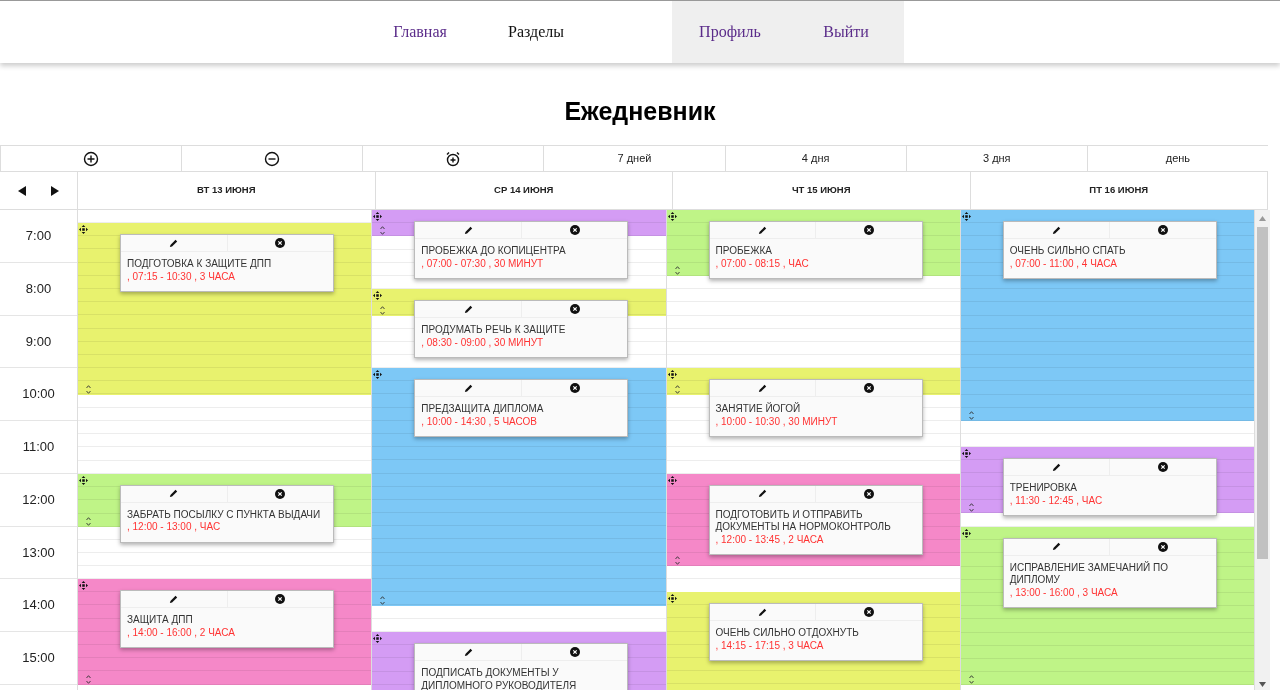 This screenshot has width=1280, height=691. Describe the element at coordinates (483, 343) in the screenshot. I see `event-time: , 08:30 - 09:00 , 30 МИНУТ` at that location.